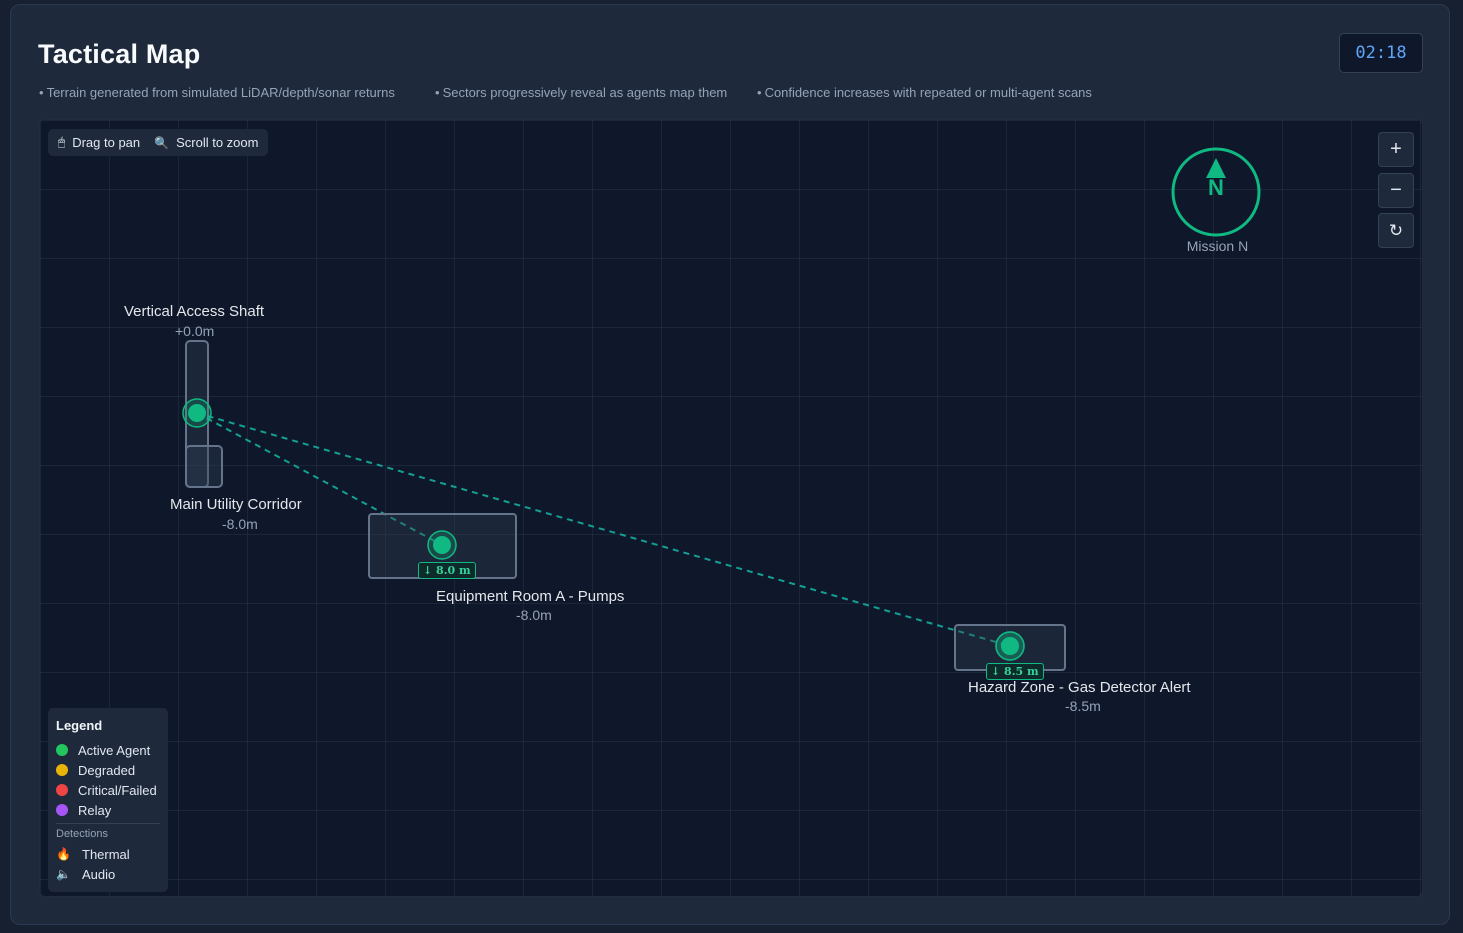 The height and width of the screenshot is (933, 1463). What do you see at coordinates (240, 524) in the screenshot?
I see `zone-depth-corridor: -8.0m` at bounding box center [240, 524].